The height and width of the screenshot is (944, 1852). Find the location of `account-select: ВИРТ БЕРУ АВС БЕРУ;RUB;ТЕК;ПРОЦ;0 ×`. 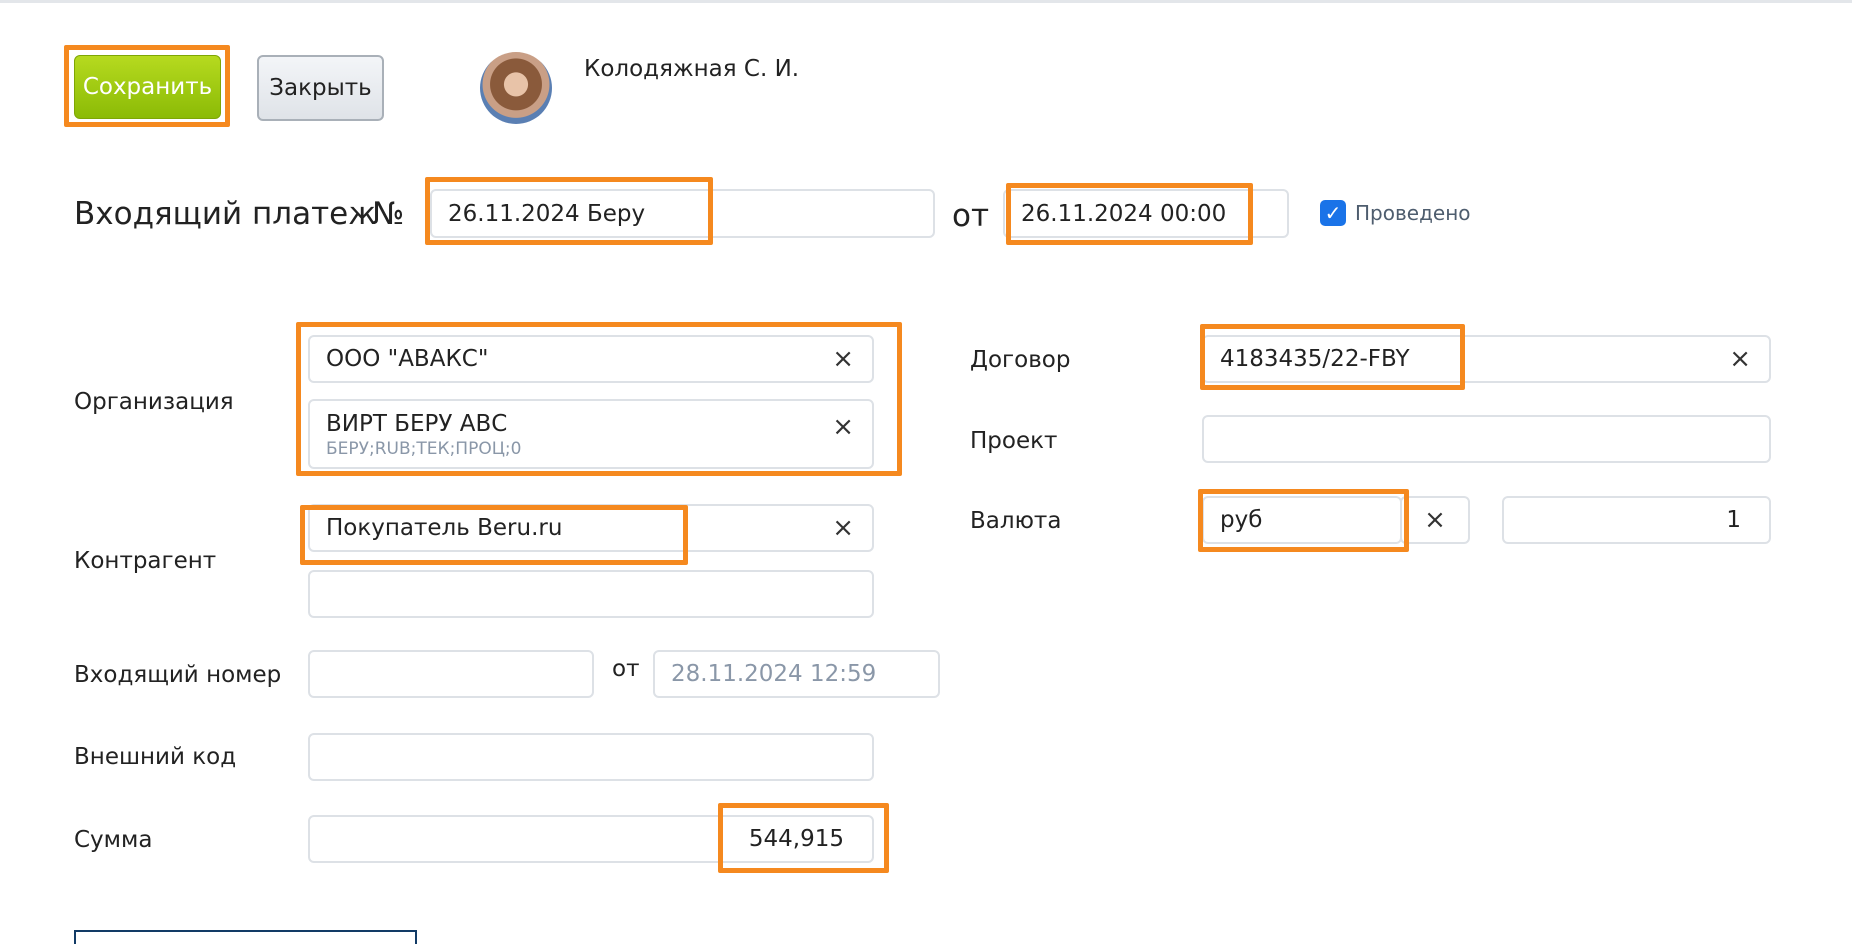

account-select: ВИРТ БЕРУ АВС БЕРУ;RUB;ТЕК;ПРОЦ;0 × is located at coordinates (591, 434).